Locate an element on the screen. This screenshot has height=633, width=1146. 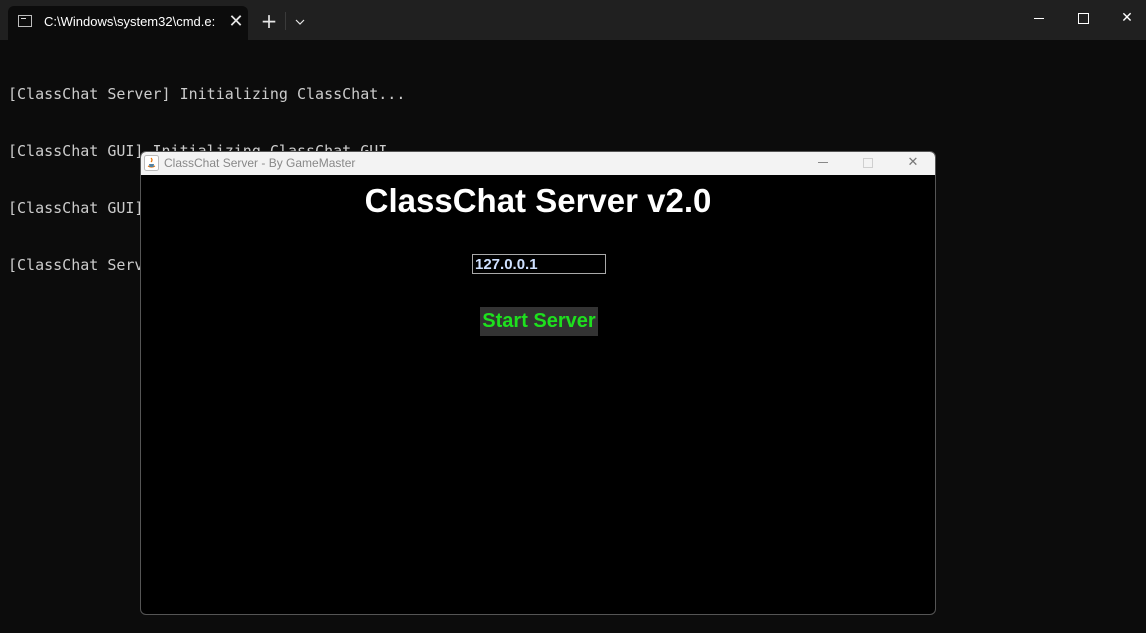
tab-dropdown-button is located at coordinates (300, 21).